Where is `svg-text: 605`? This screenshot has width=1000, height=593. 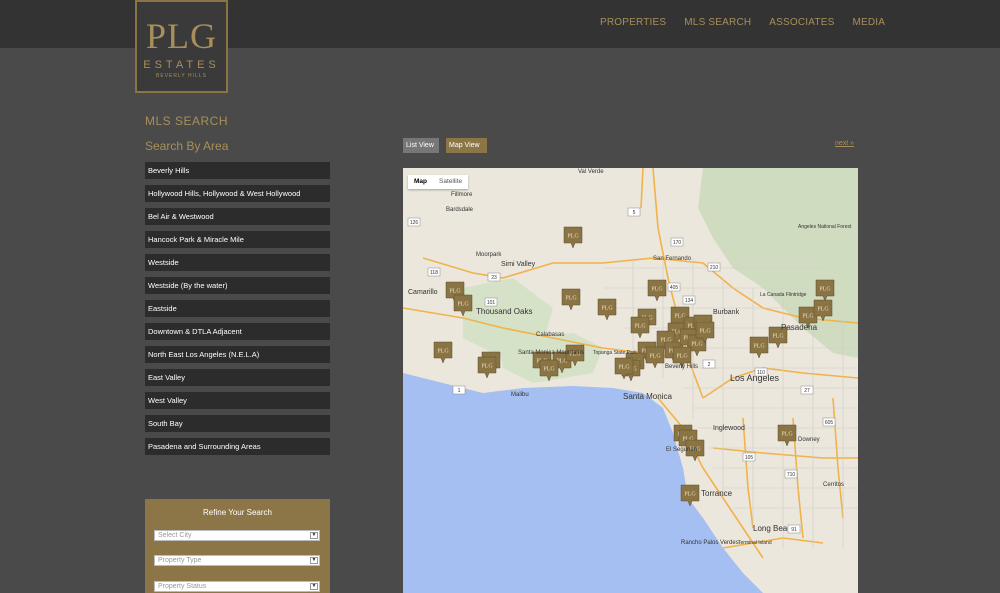 svg-text: 605 is located at coordinates (829, 423).